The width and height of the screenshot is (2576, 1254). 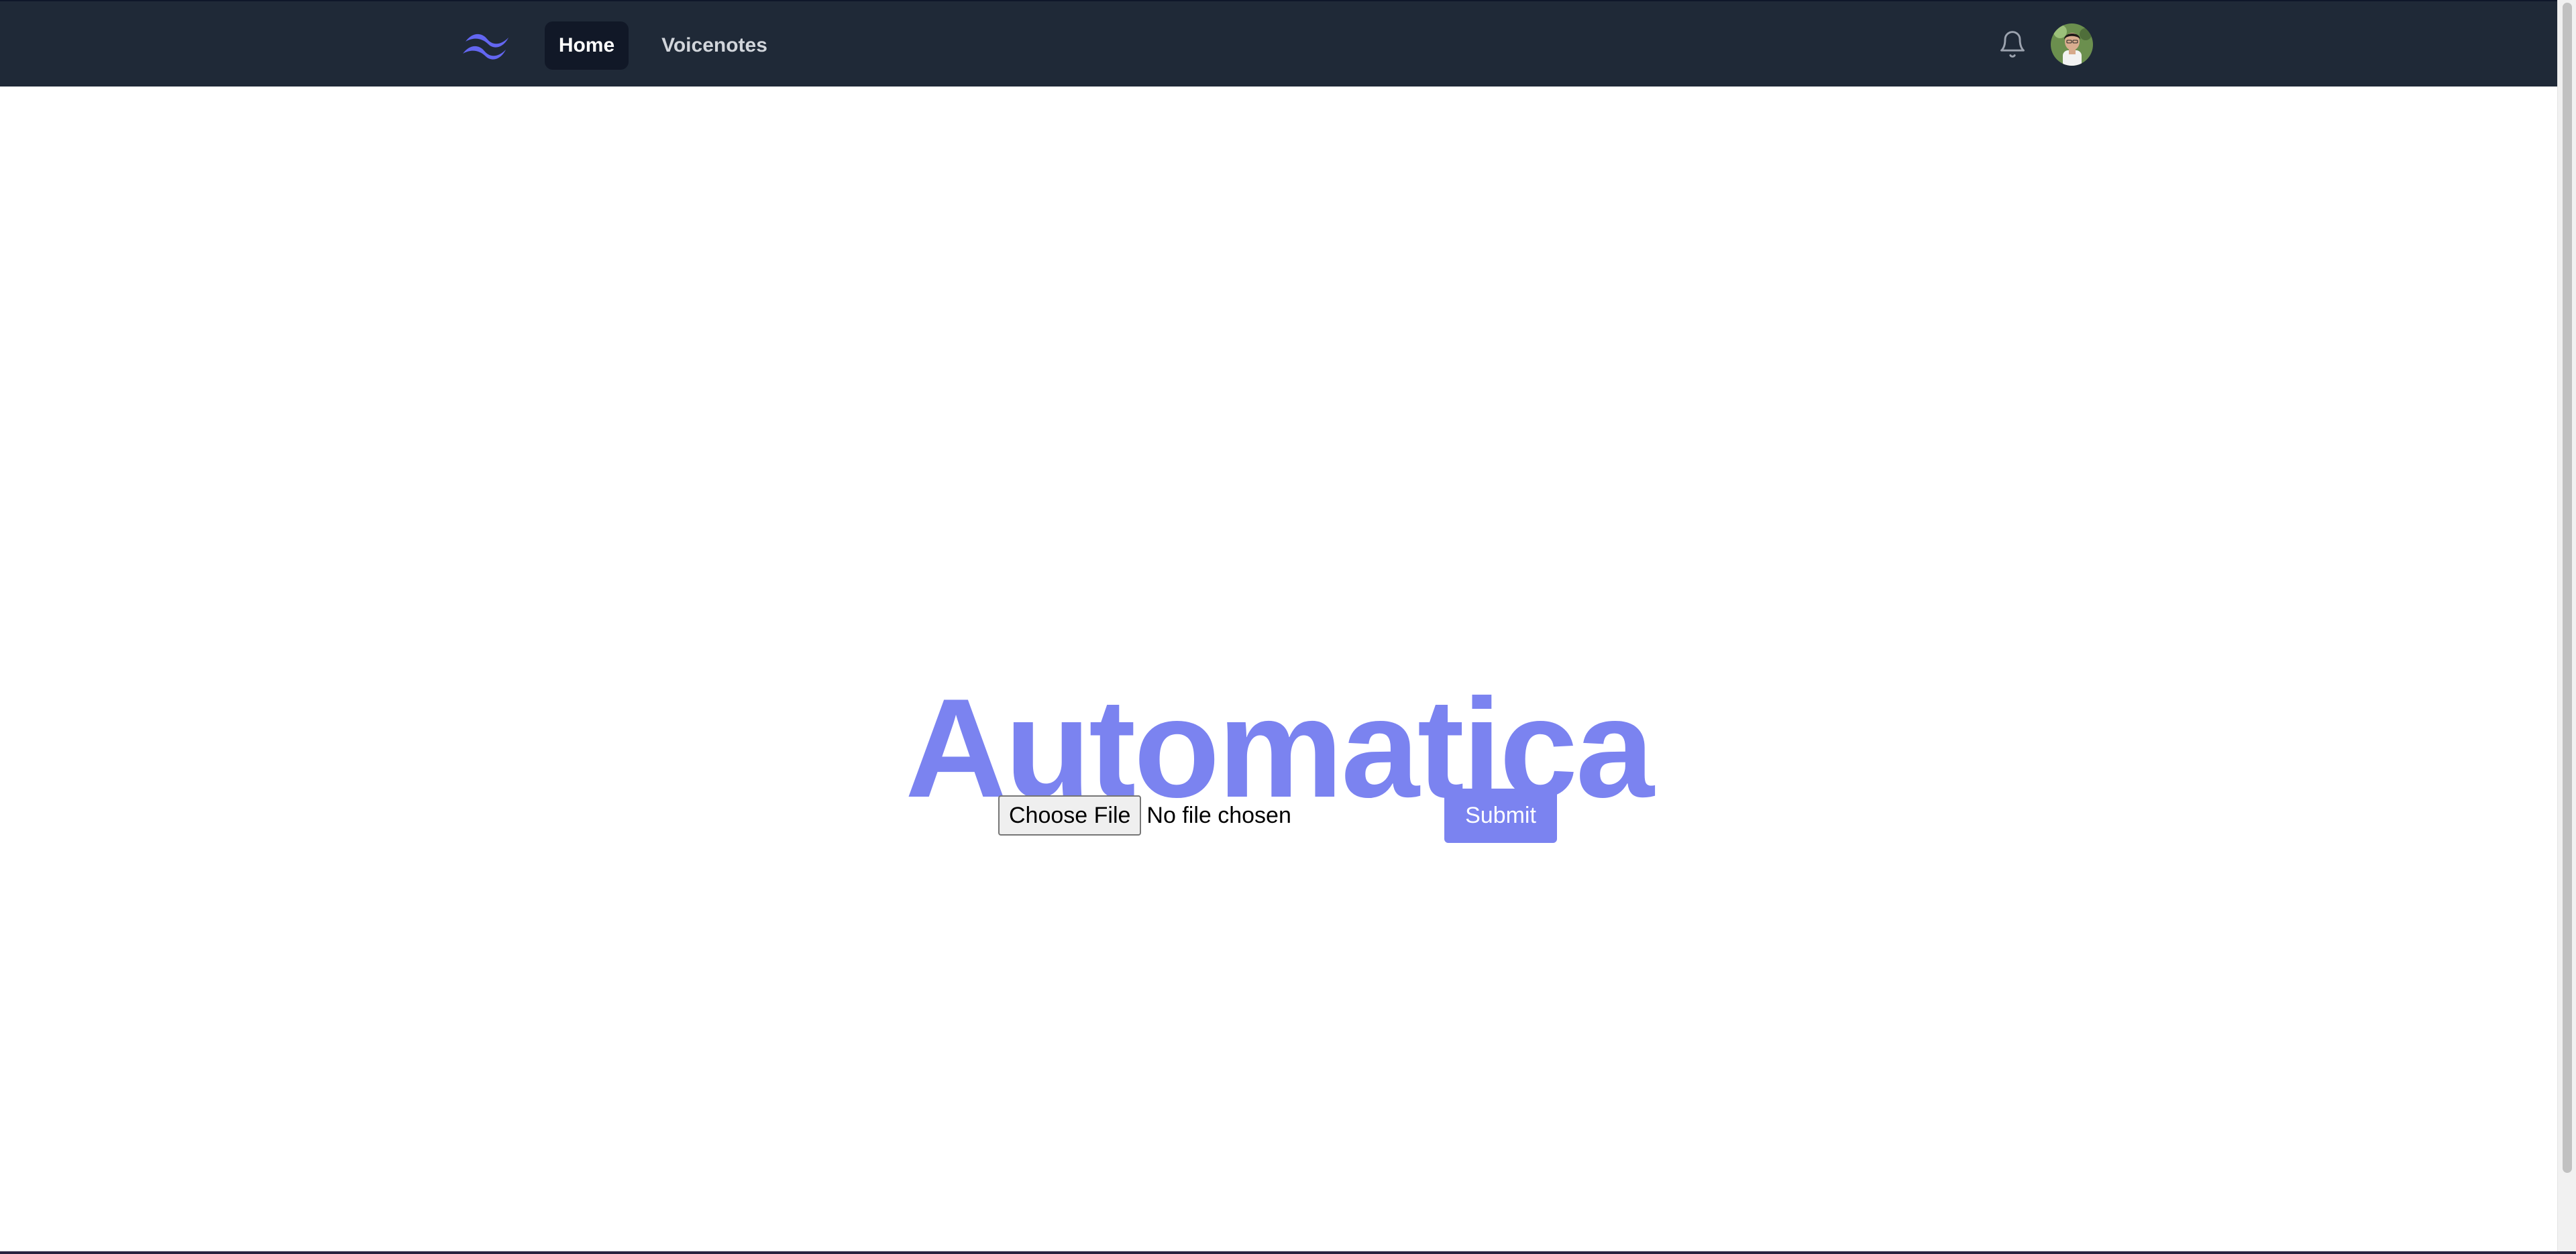 What do you see at coordinates (487, 44) in the screenshot?
I see `tailwind-logo-icon` at bounding box center [487, 44].